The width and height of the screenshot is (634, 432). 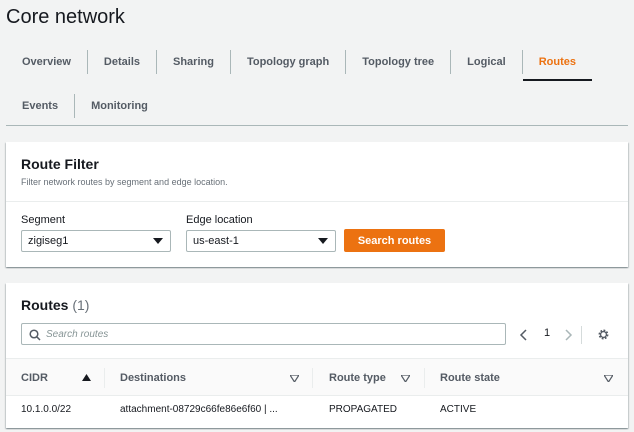 I want to click on tab-sharing: Sharing, so click(x=194, y=62).